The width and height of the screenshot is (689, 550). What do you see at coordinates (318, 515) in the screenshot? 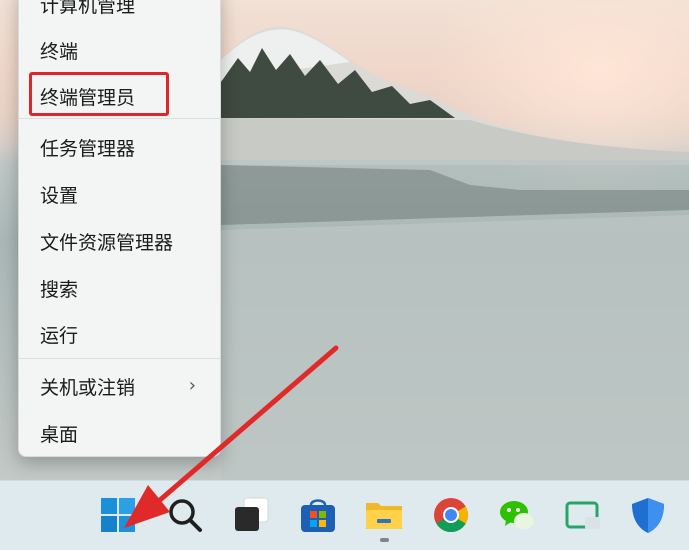
I see `microsoft-store-icon` at bounding box center [318, 515].